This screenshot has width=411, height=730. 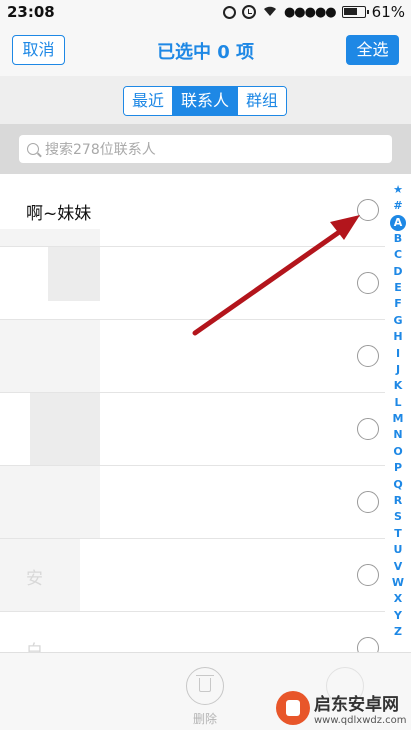 I want to click on status-bar: 23:08 ●●●●● 61%, so click(x=205, y=12).